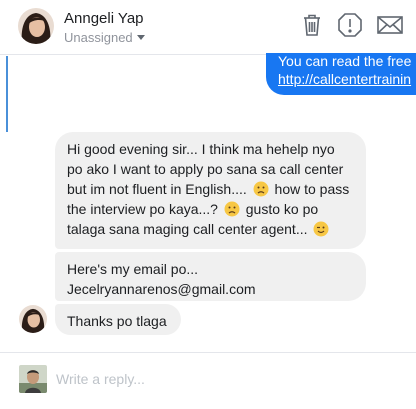 This screenshot has width=416, height=409. Describe the element at coordinates (321, 229) in the screenshot. I see `wink-face-emoji-icon` at that location.